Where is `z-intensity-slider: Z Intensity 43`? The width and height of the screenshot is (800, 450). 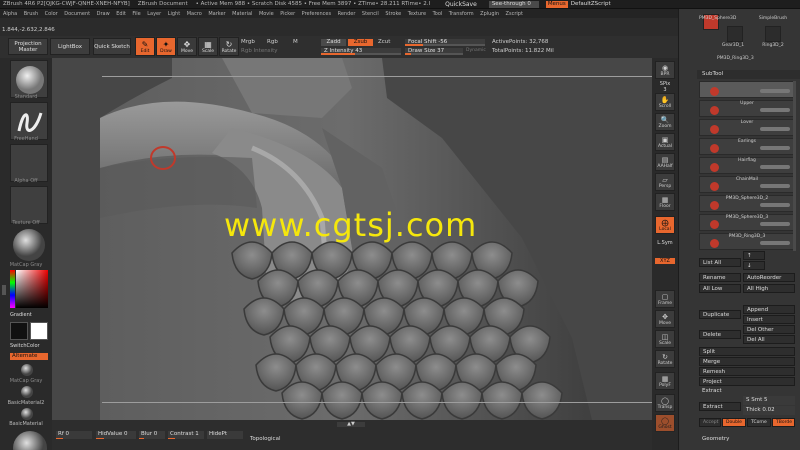 z-intensity-slider: Z Intensity 43 is located at coordinates (361, 51).